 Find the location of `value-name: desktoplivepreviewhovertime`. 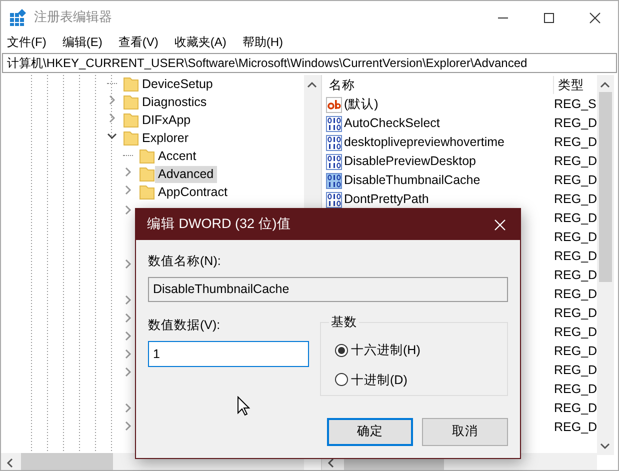

value-name: desktoplivepreviewhovertime is located at coordinates (424, 142).